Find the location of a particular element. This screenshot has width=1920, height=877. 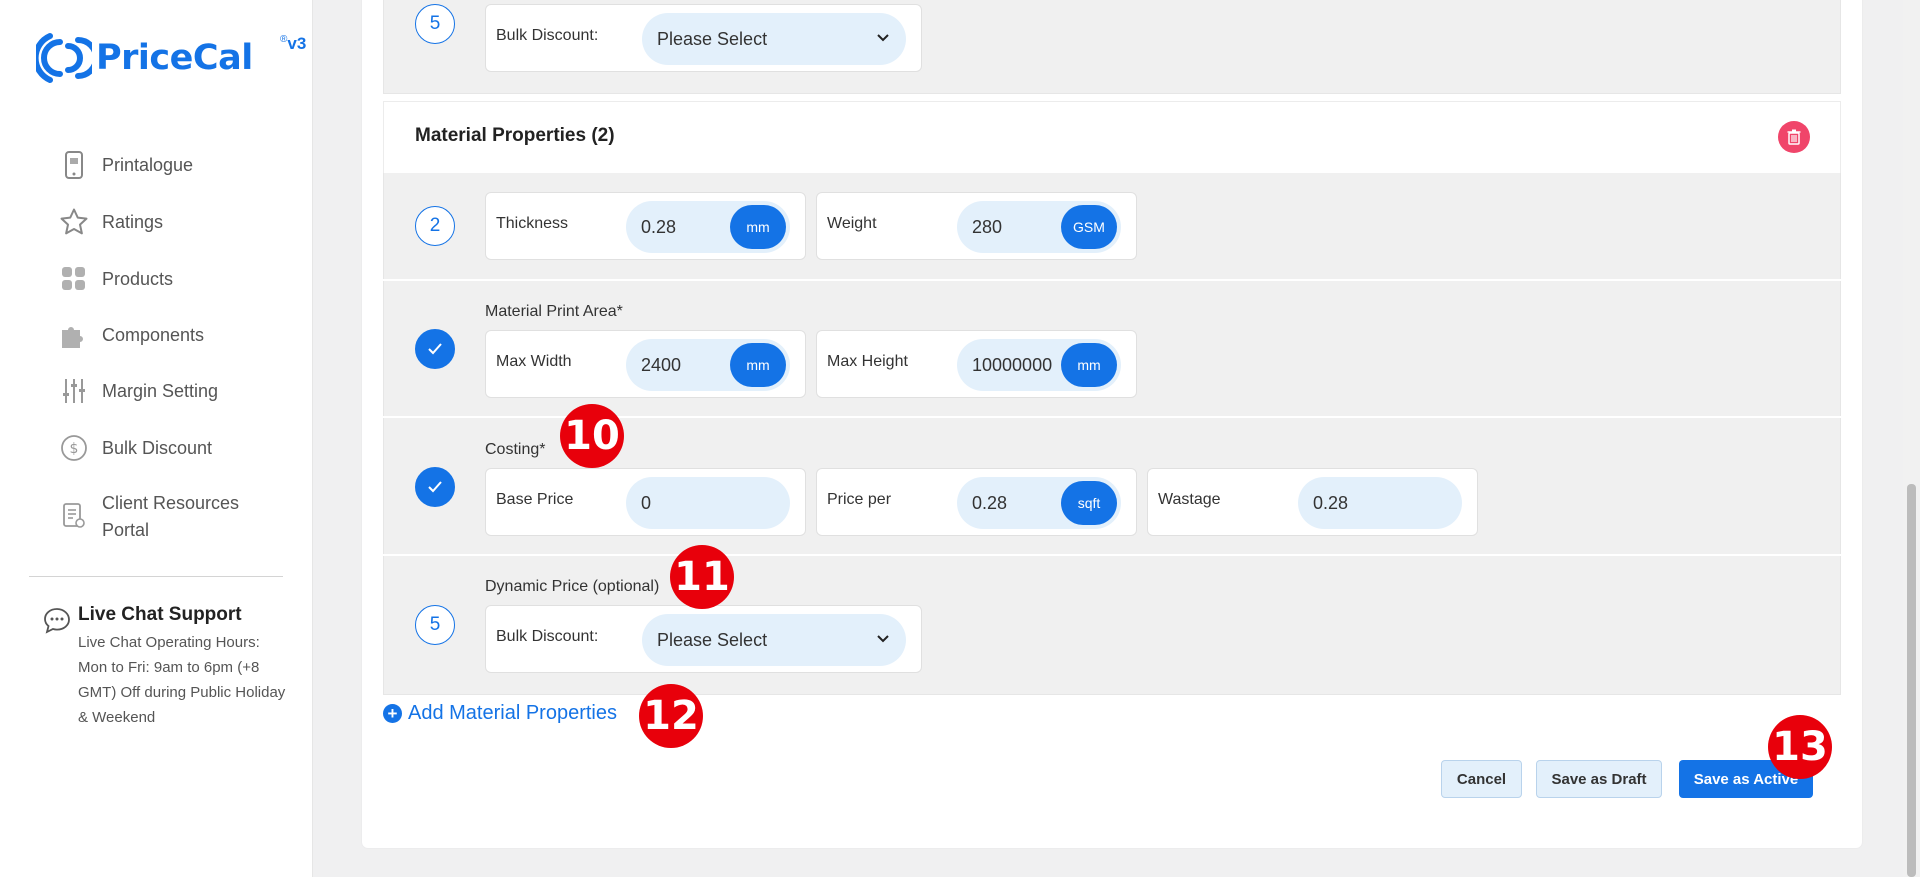

sidebar-item-printalogue: Printalogue is located at coordinates (125, 165).